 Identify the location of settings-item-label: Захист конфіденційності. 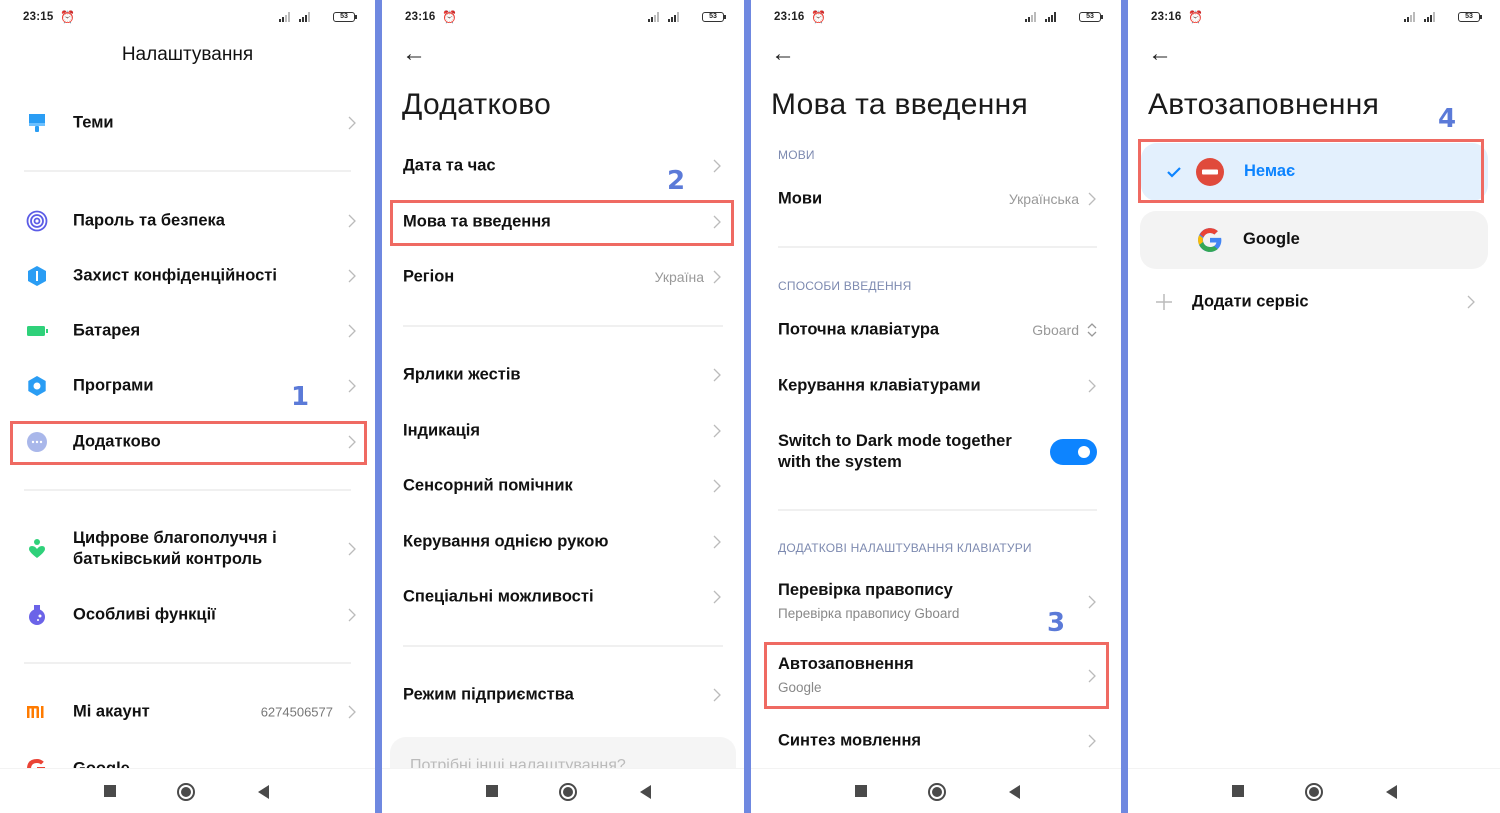
(175, 275).